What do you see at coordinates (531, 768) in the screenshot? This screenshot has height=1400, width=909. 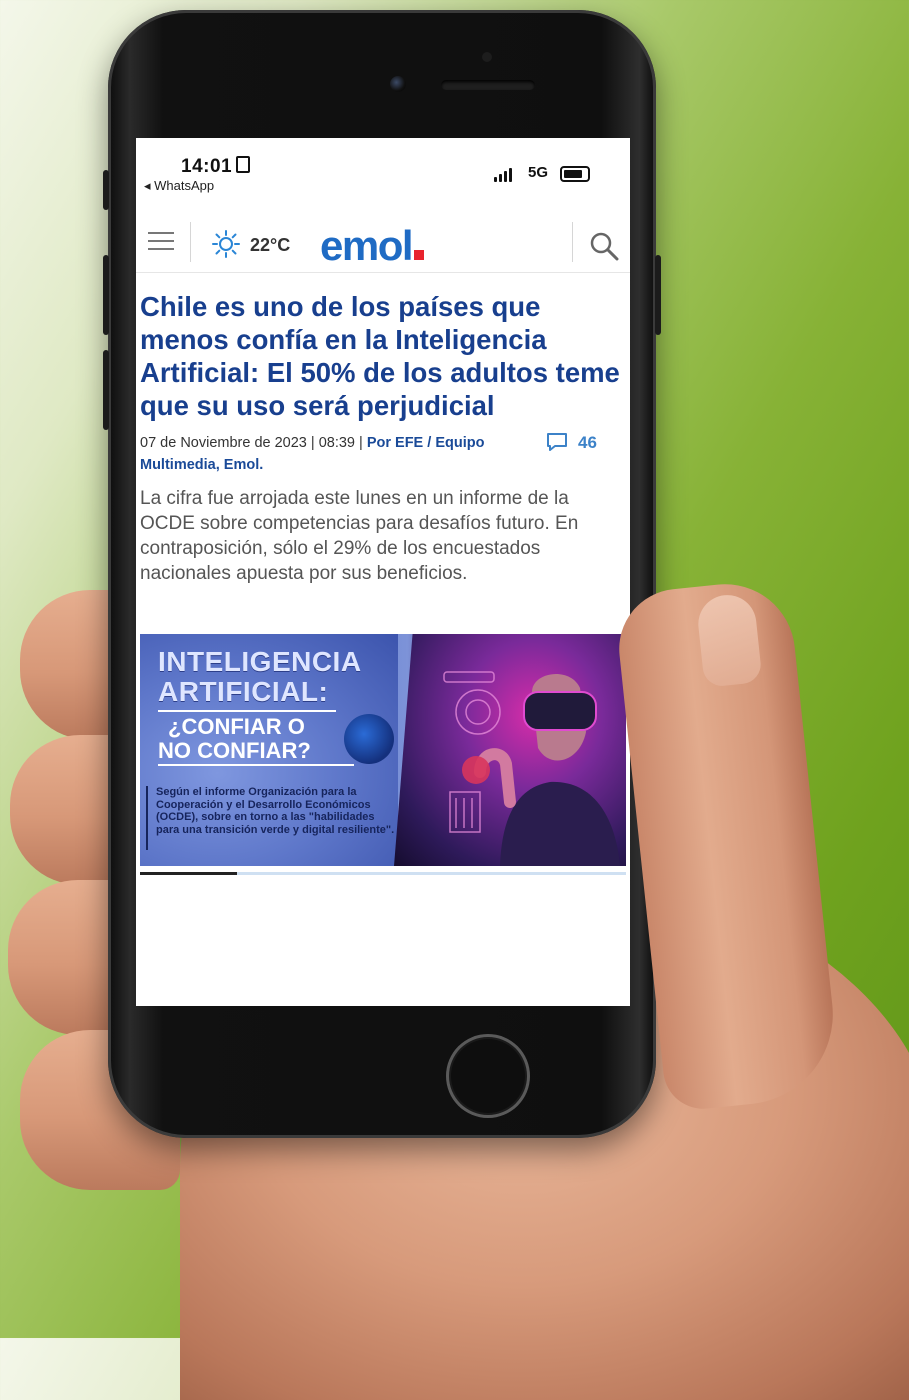 I see `vr-headset-person-illustration` at bounding box center [531, 768].